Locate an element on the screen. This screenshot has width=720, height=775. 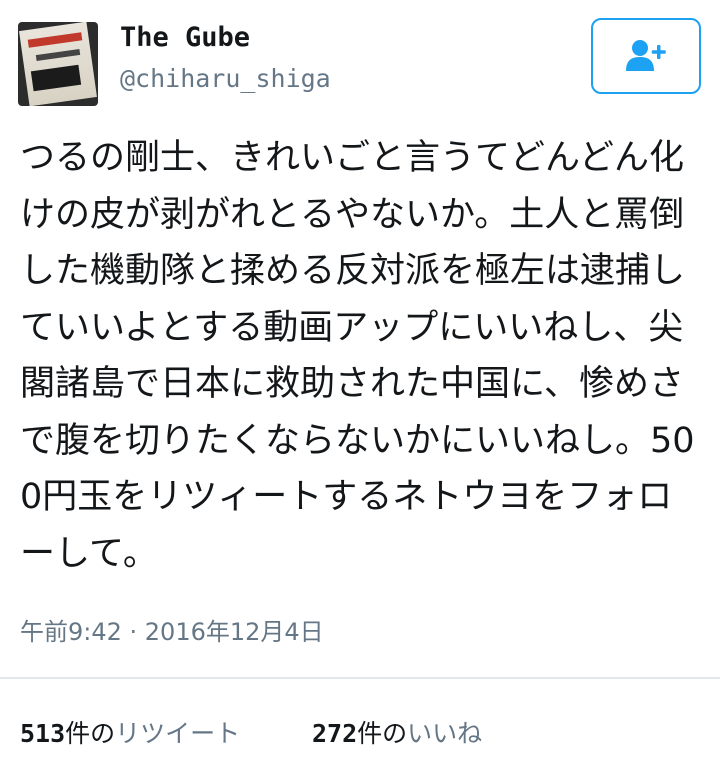
user-handle: @chiharu_shiga is located at coordinates (225, 78).